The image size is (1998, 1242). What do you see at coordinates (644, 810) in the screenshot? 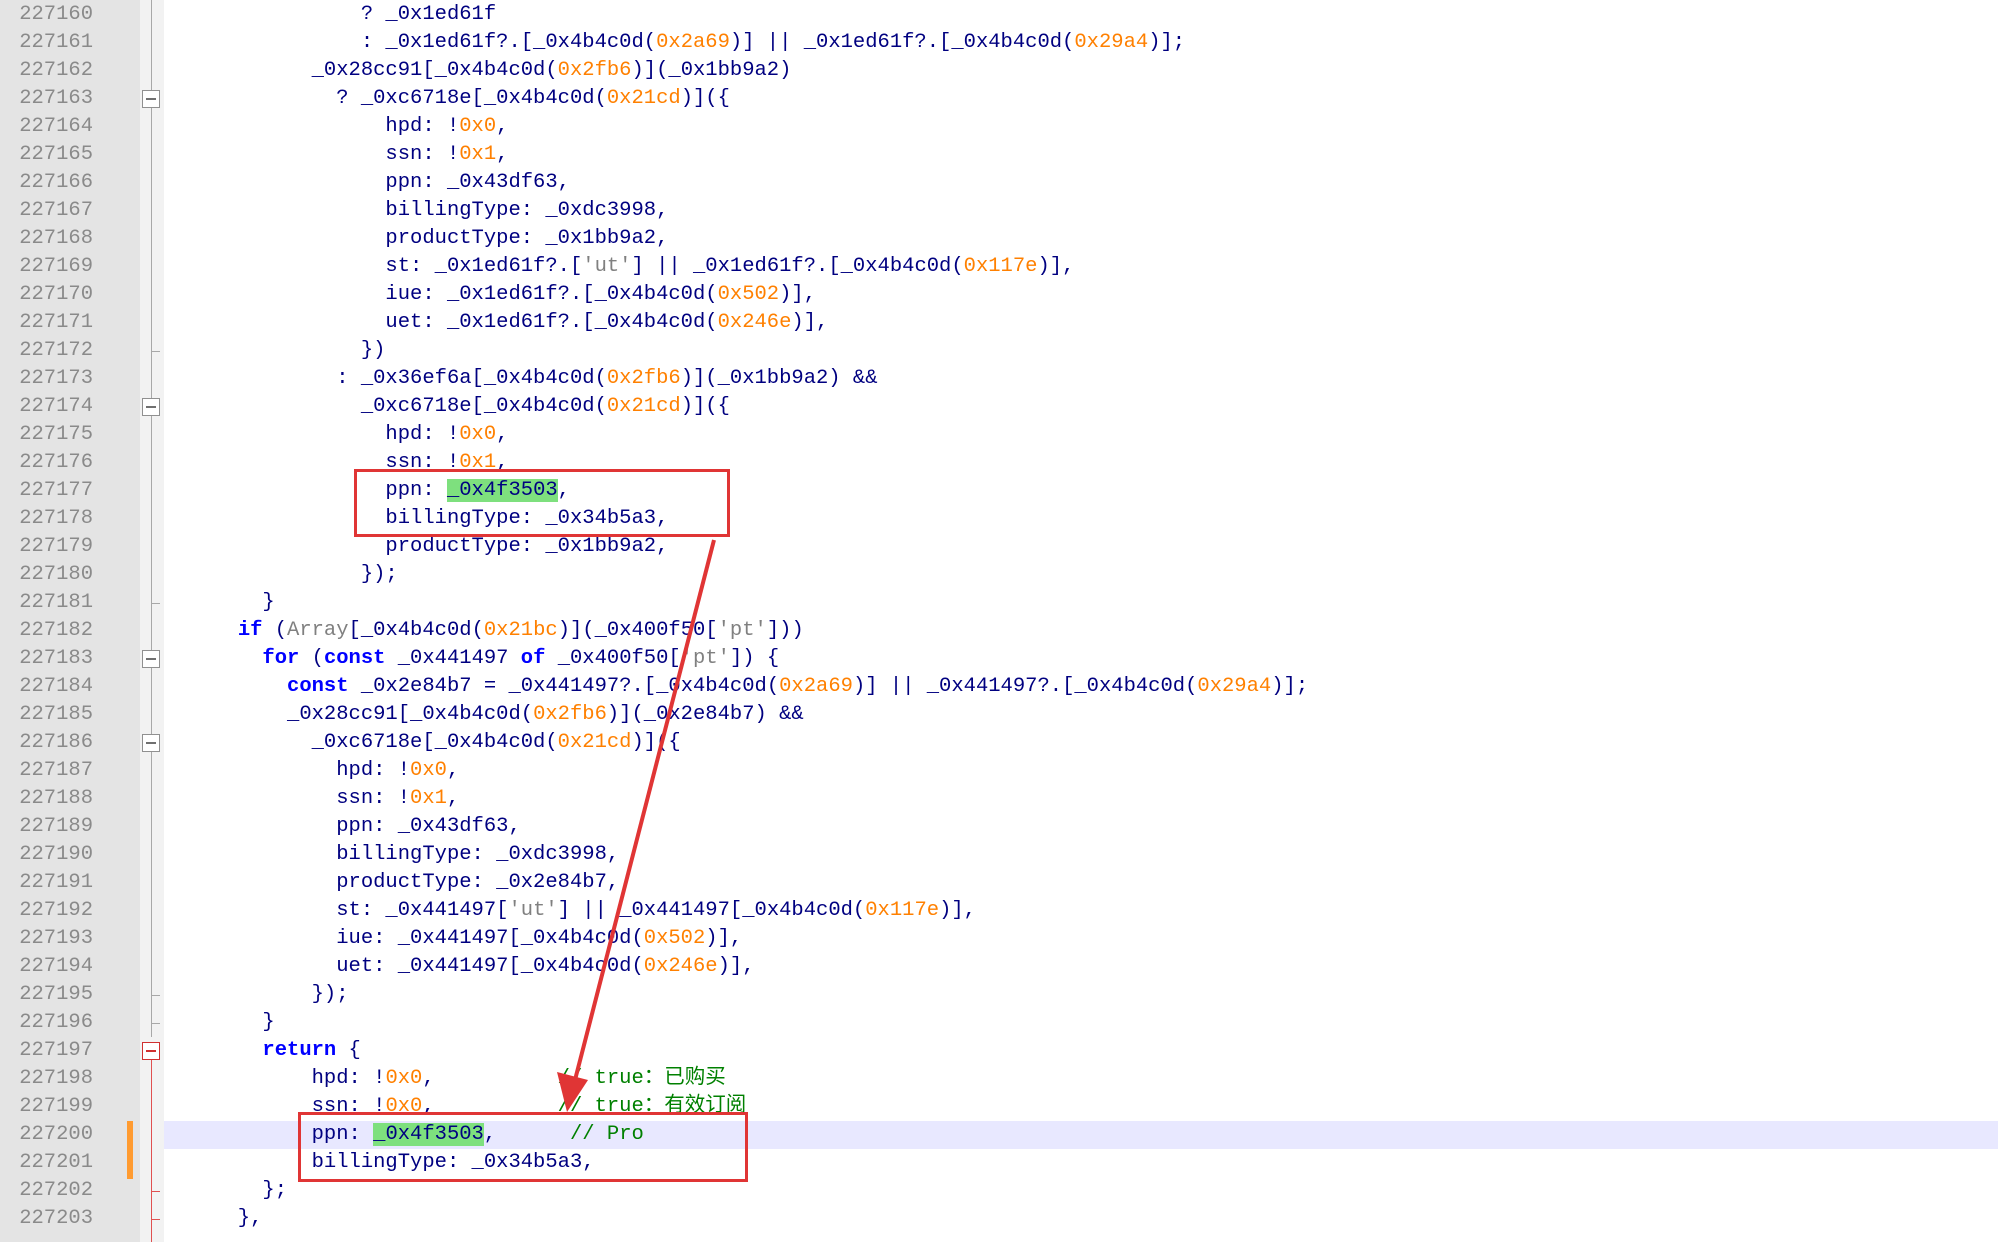
I see `arrow-line` at bounding box center [644, 810].